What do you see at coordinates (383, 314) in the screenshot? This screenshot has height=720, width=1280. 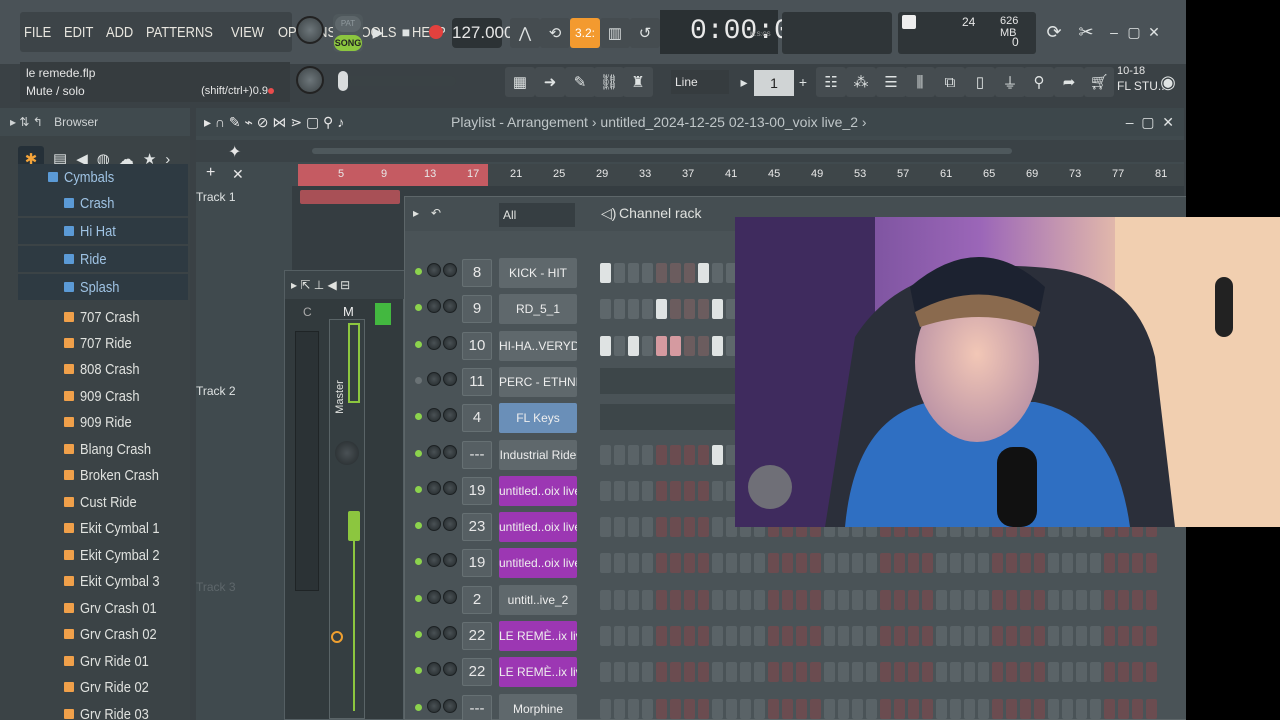 I see `green-track-tab` at bounding box center [383, 314].